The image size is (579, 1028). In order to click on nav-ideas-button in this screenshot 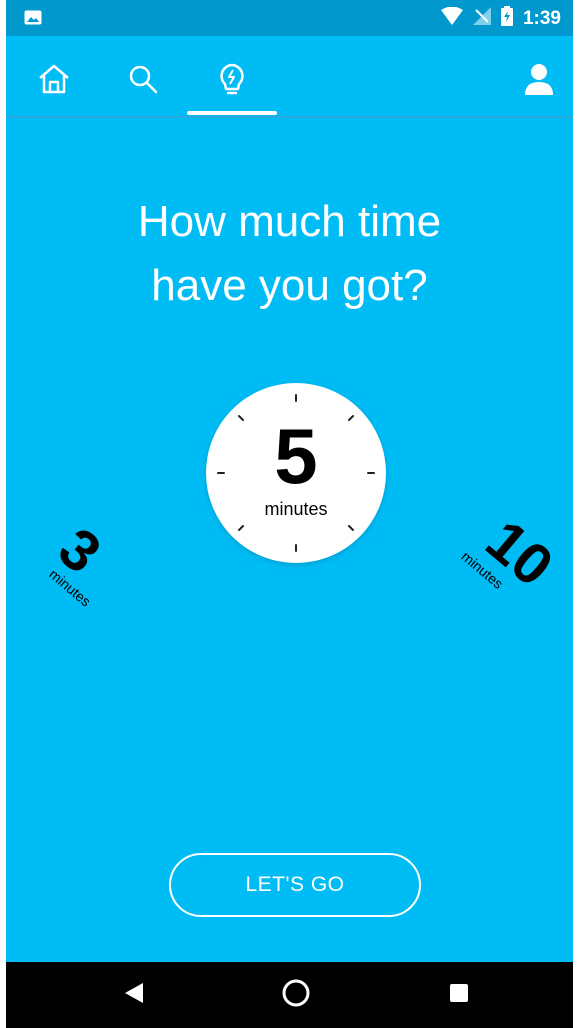, I will do `click(232, 81)`.